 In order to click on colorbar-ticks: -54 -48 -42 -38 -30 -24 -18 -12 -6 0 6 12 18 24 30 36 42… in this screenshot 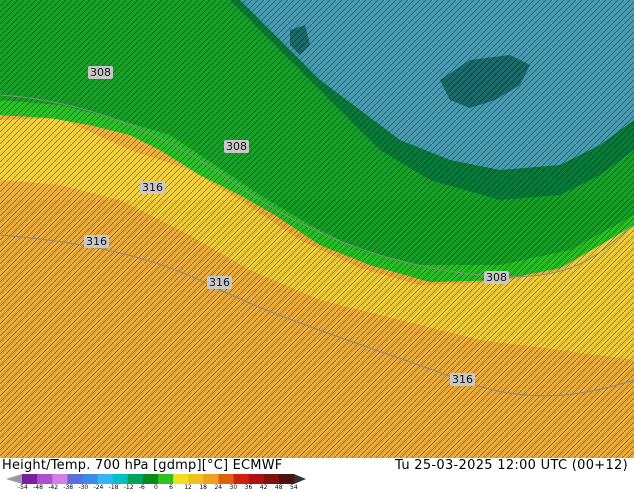, I will do `click(170, 488)`.